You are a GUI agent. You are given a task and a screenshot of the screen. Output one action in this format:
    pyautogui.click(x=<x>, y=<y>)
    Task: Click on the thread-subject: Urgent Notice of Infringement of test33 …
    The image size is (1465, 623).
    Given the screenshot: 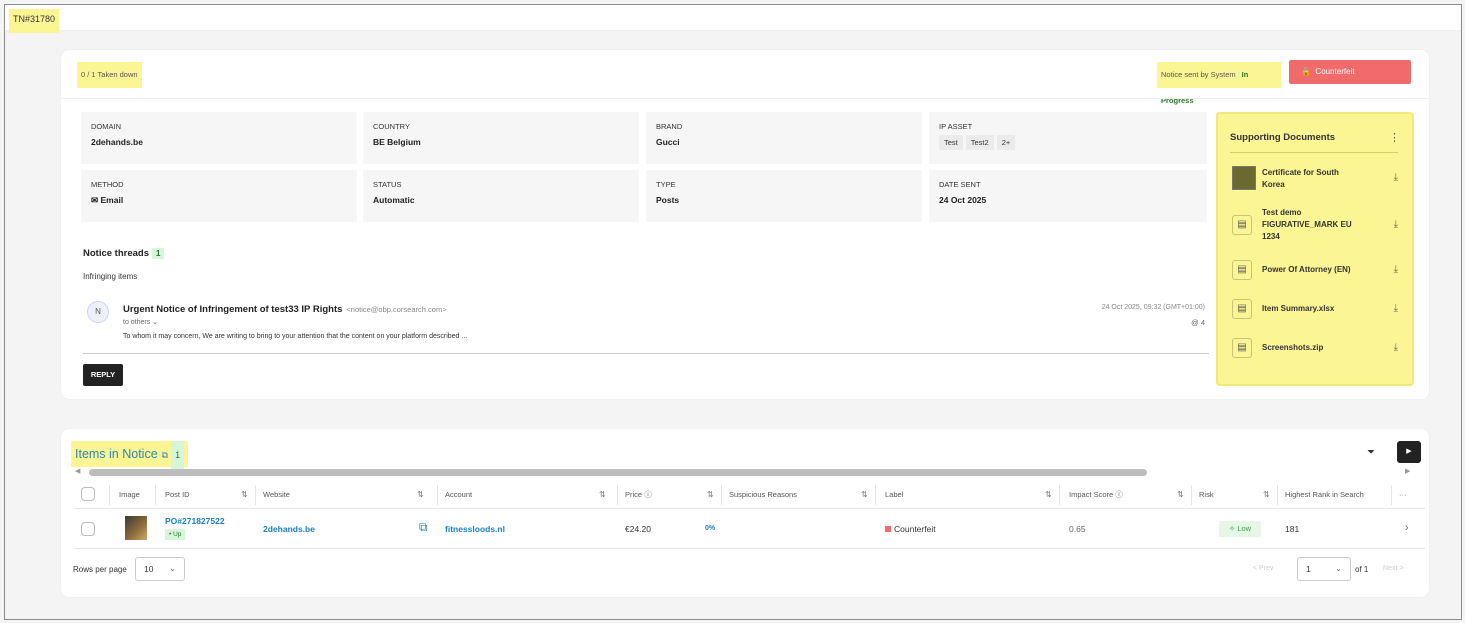 What is the action you would take?
    pyautogui.click(x=285, y=309)
    